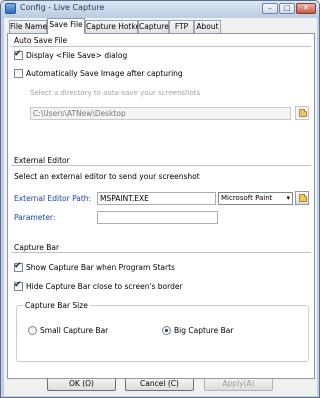  I want to click on ok-button: OK (O), so click(81, 384).